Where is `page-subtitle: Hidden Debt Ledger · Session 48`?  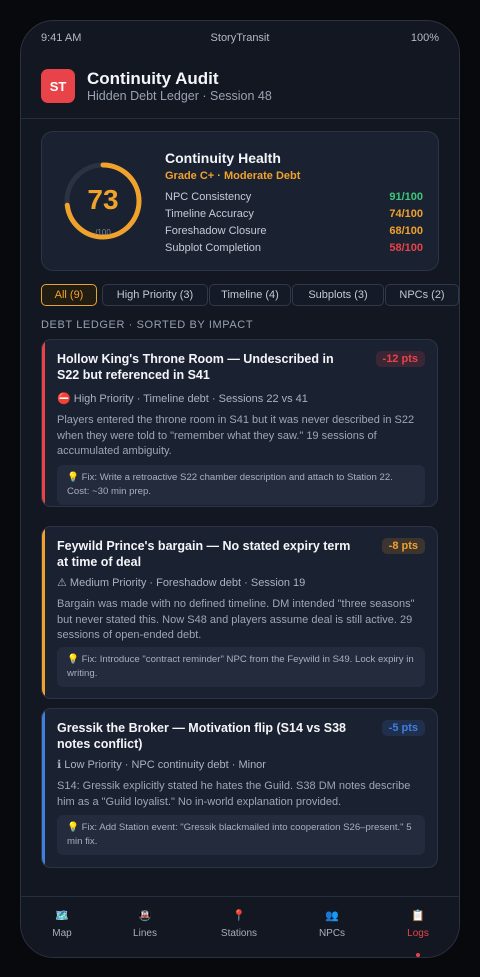 page-subtitle: Hidden Debt Ledger · Session 48 is located at coordinates (179, 96).